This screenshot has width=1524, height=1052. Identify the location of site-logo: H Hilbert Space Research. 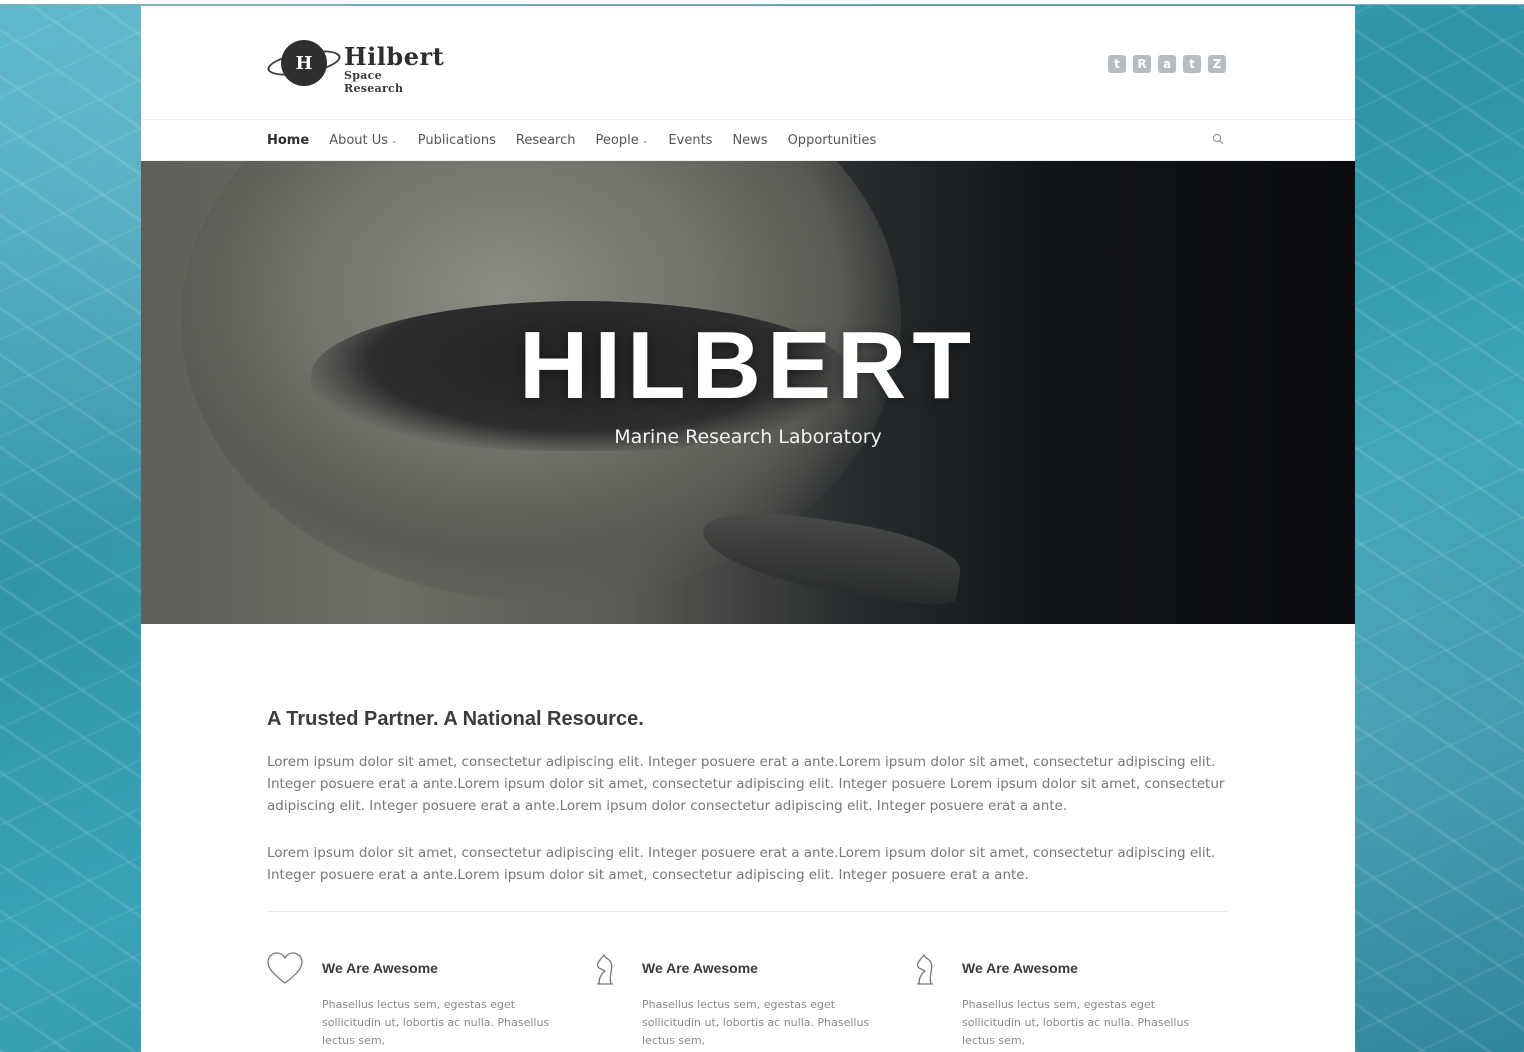
(355, 66).